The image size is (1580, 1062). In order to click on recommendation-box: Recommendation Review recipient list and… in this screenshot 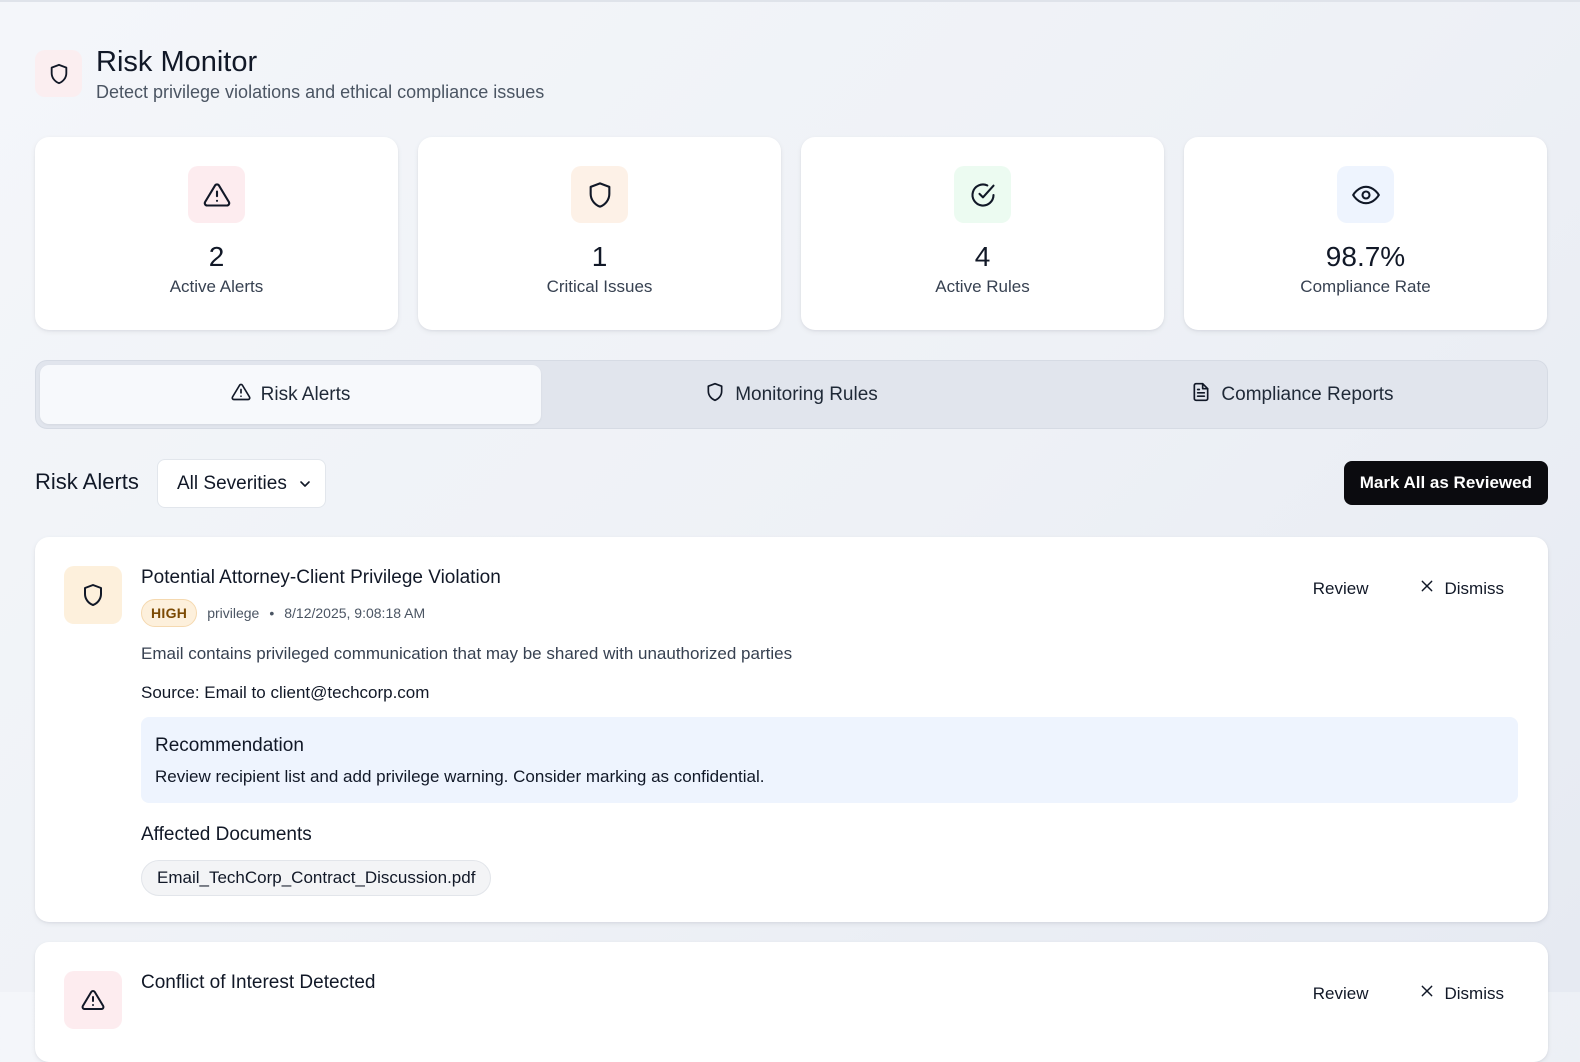, I will do `click(829, 760)`.